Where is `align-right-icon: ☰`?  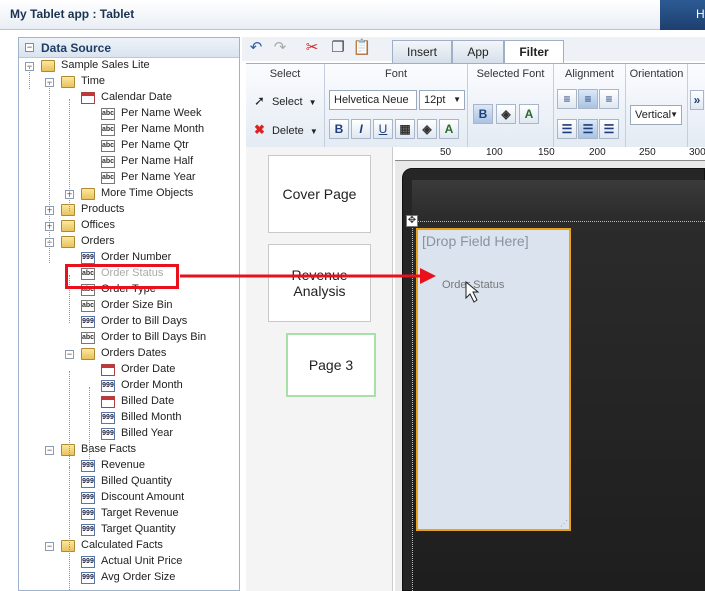 align-right-icon: ☰ is located at coordinates (609, 129).